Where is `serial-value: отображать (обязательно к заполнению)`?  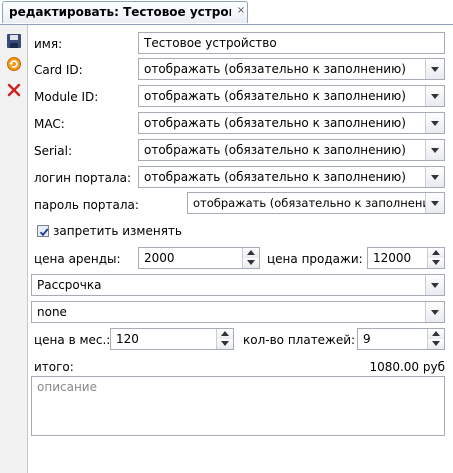
serial-value: отображать (обязательно к заполнению) is located at coordinates (275, 150).